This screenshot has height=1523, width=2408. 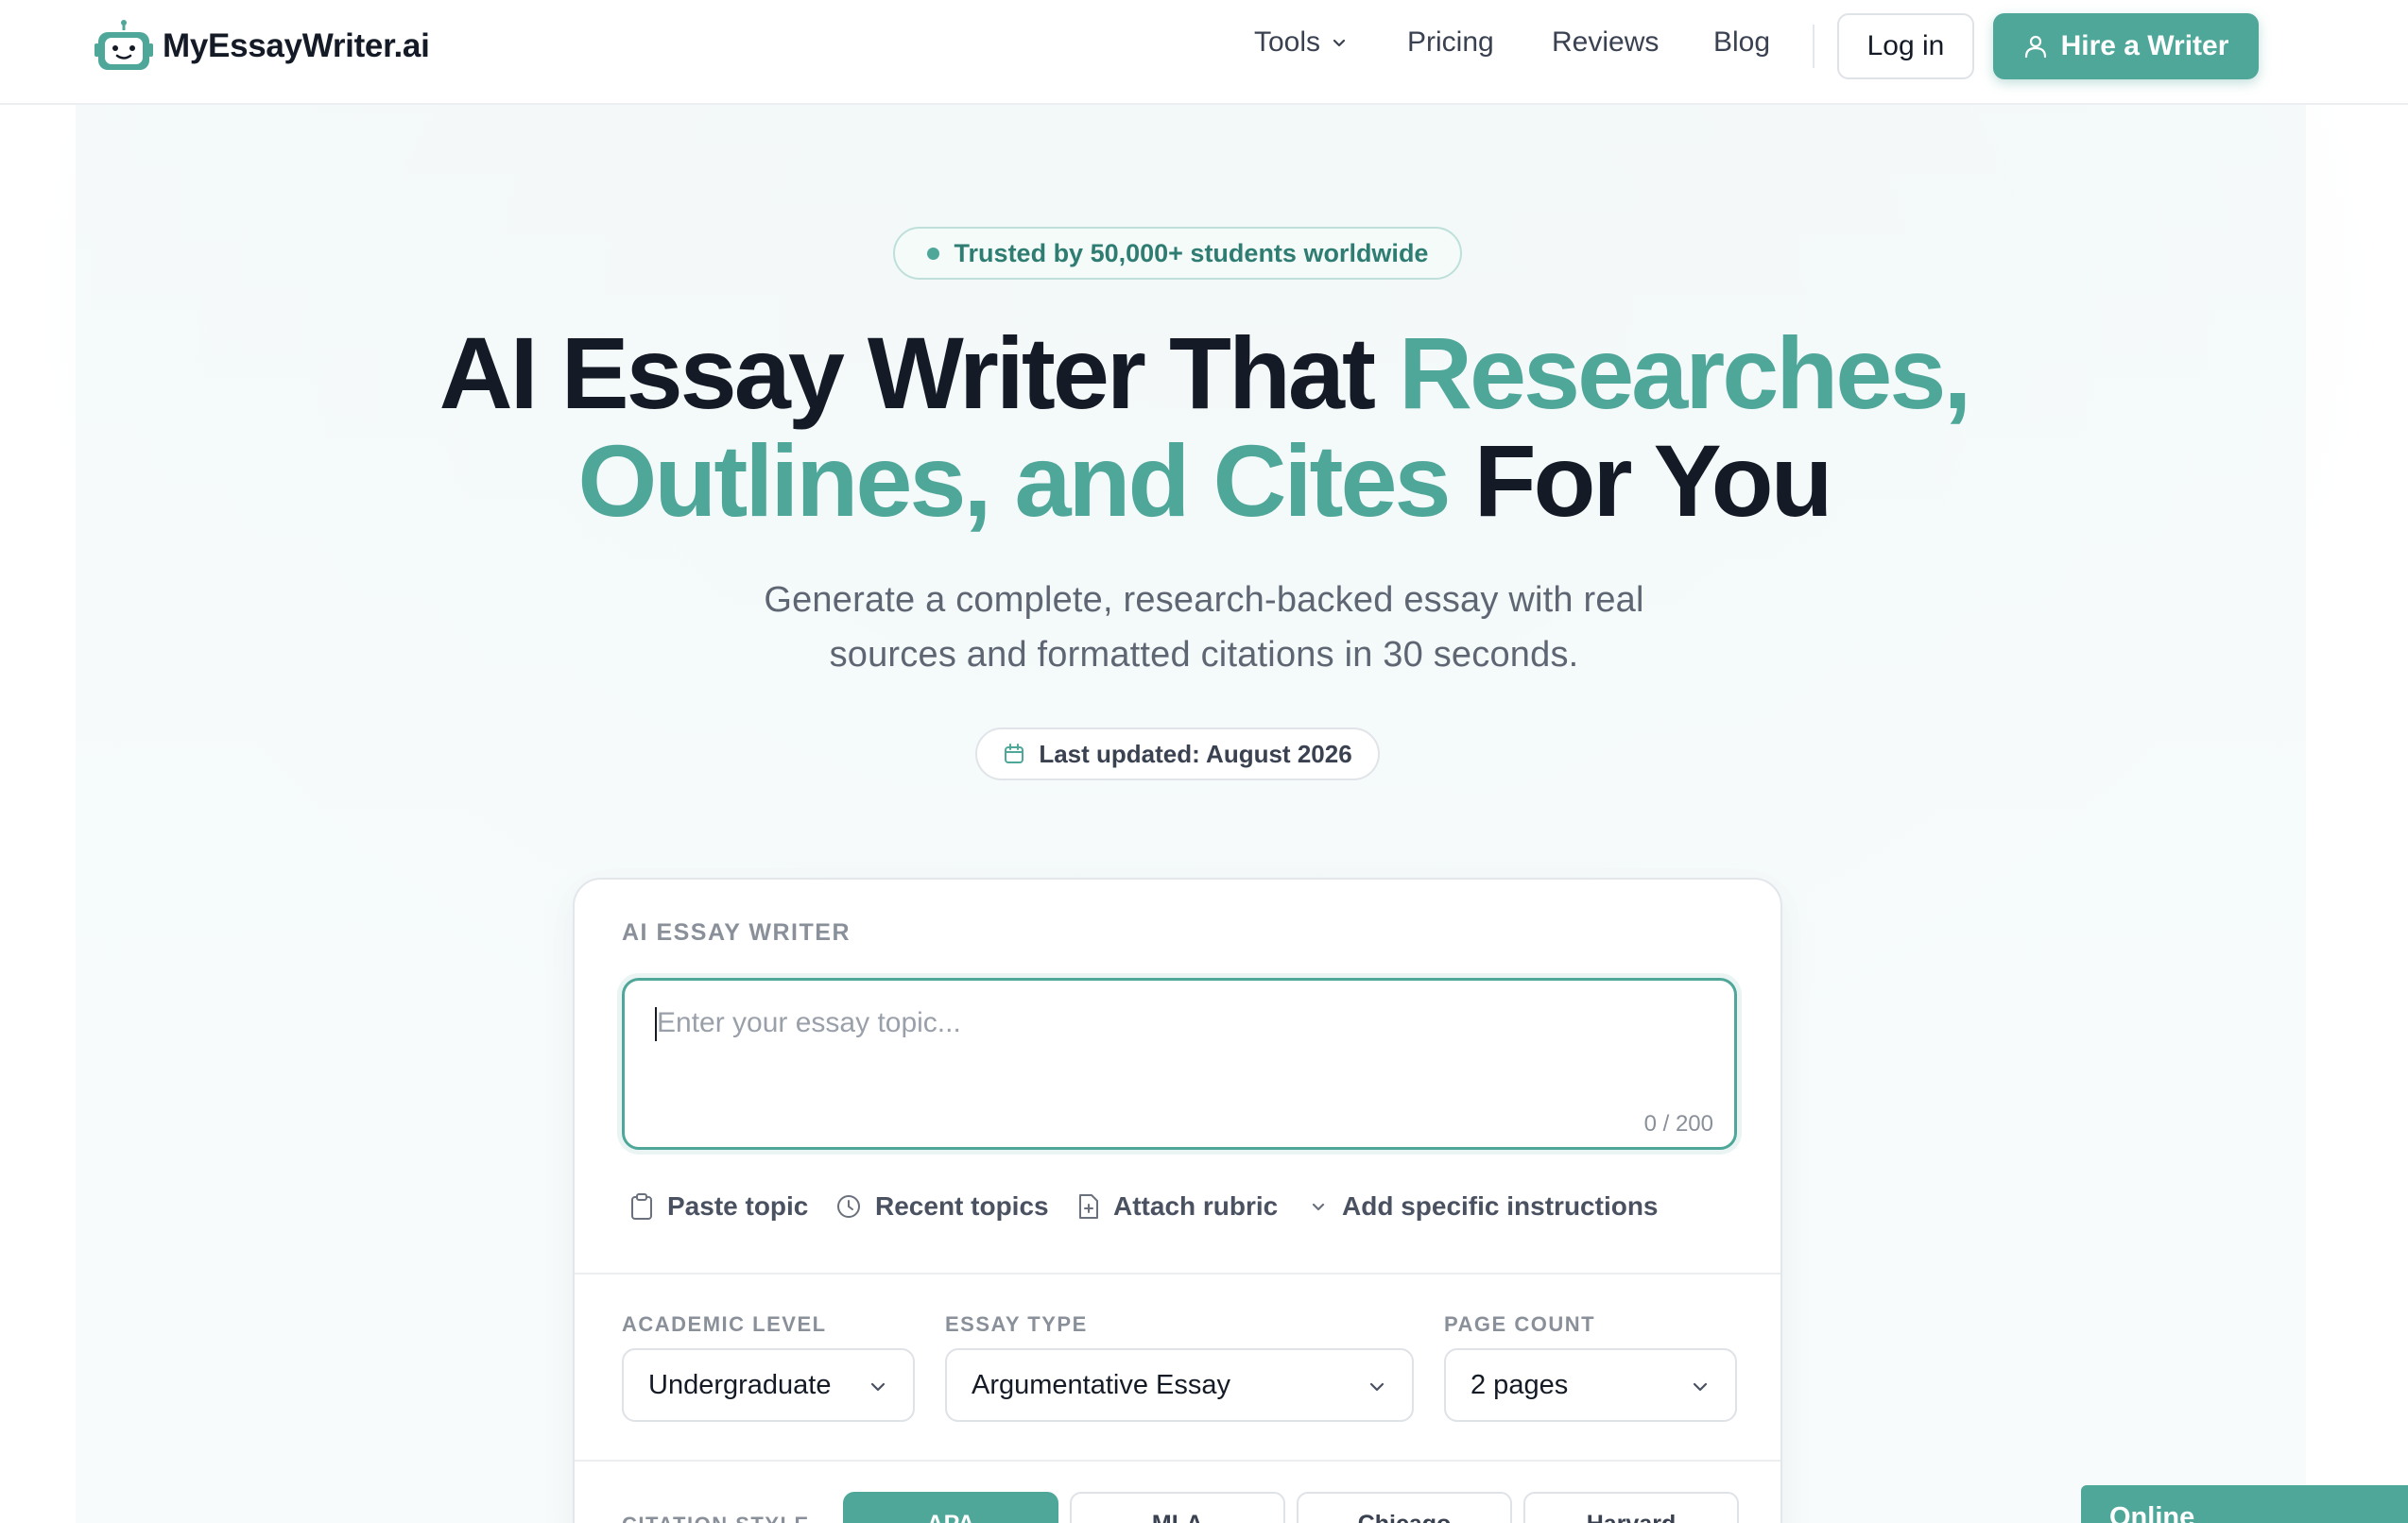 What do you see at coordinates (642, 1206) in the screenshot?
I see `clipboard-icon` at bounding box center [642, 1206].